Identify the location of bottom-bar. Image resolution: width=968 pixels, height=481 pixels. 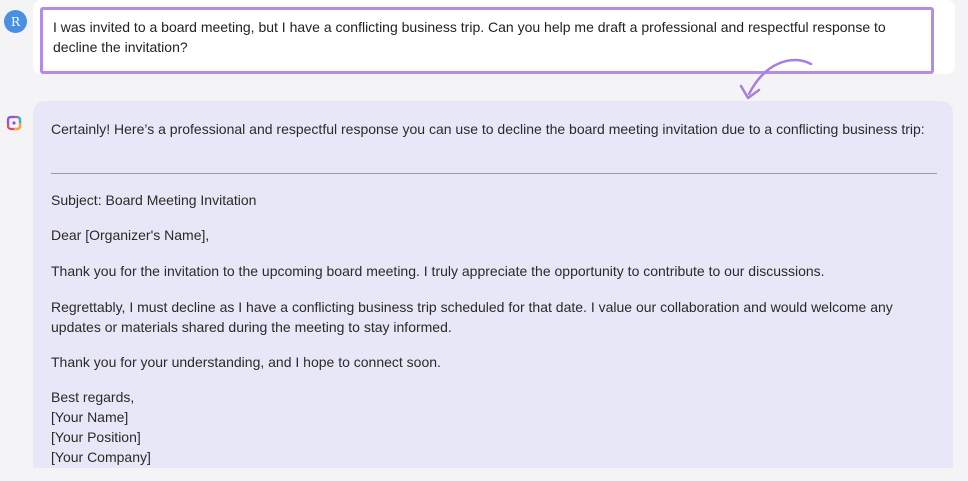
(484, 474).